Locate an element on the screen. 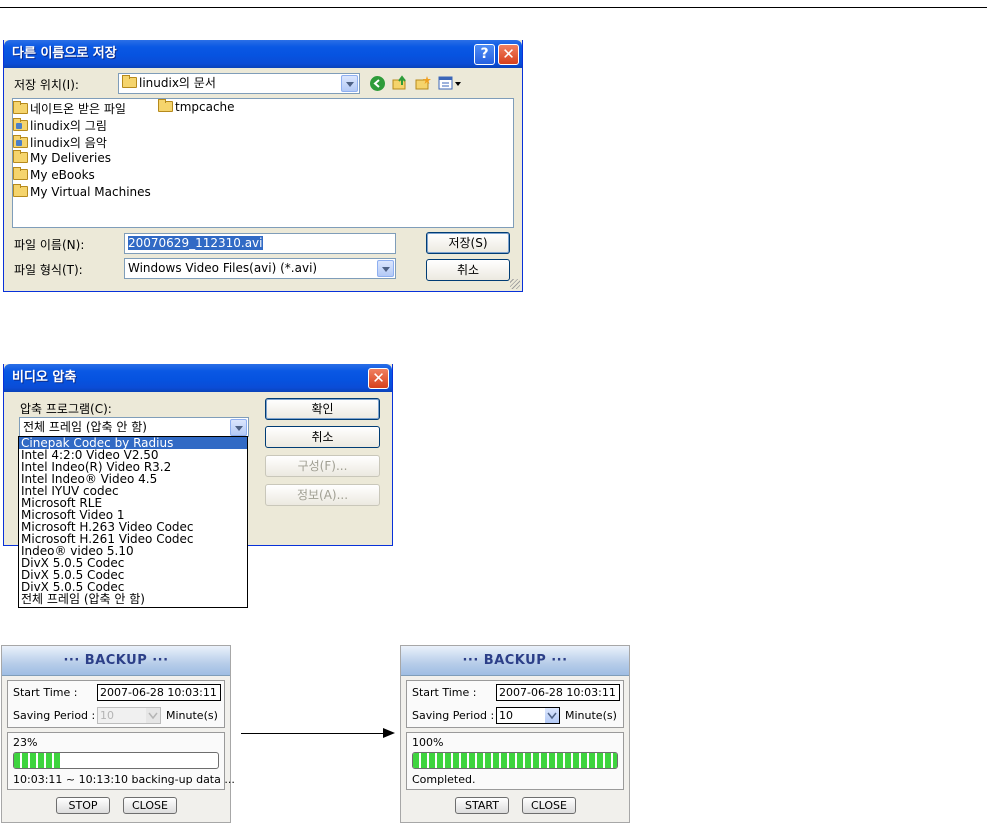 The height and width of the screenshot is (823, 987). help-button: ? is located at coordinates (484, 54).